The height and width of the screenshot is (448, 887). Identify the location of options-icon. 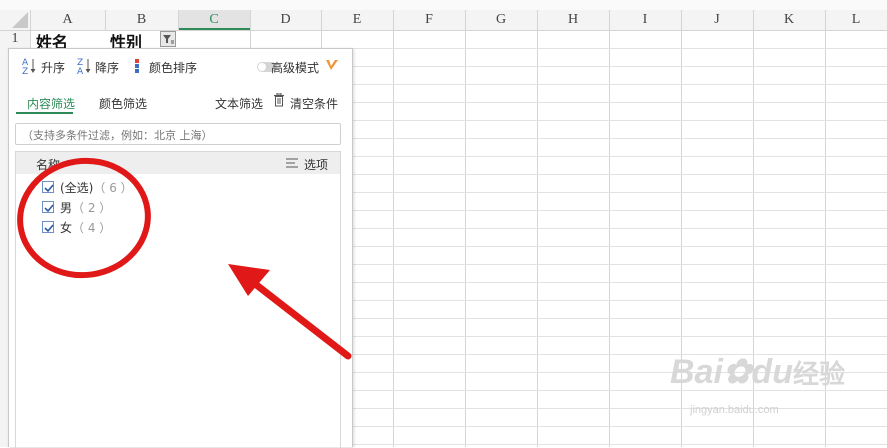
(292, 163).